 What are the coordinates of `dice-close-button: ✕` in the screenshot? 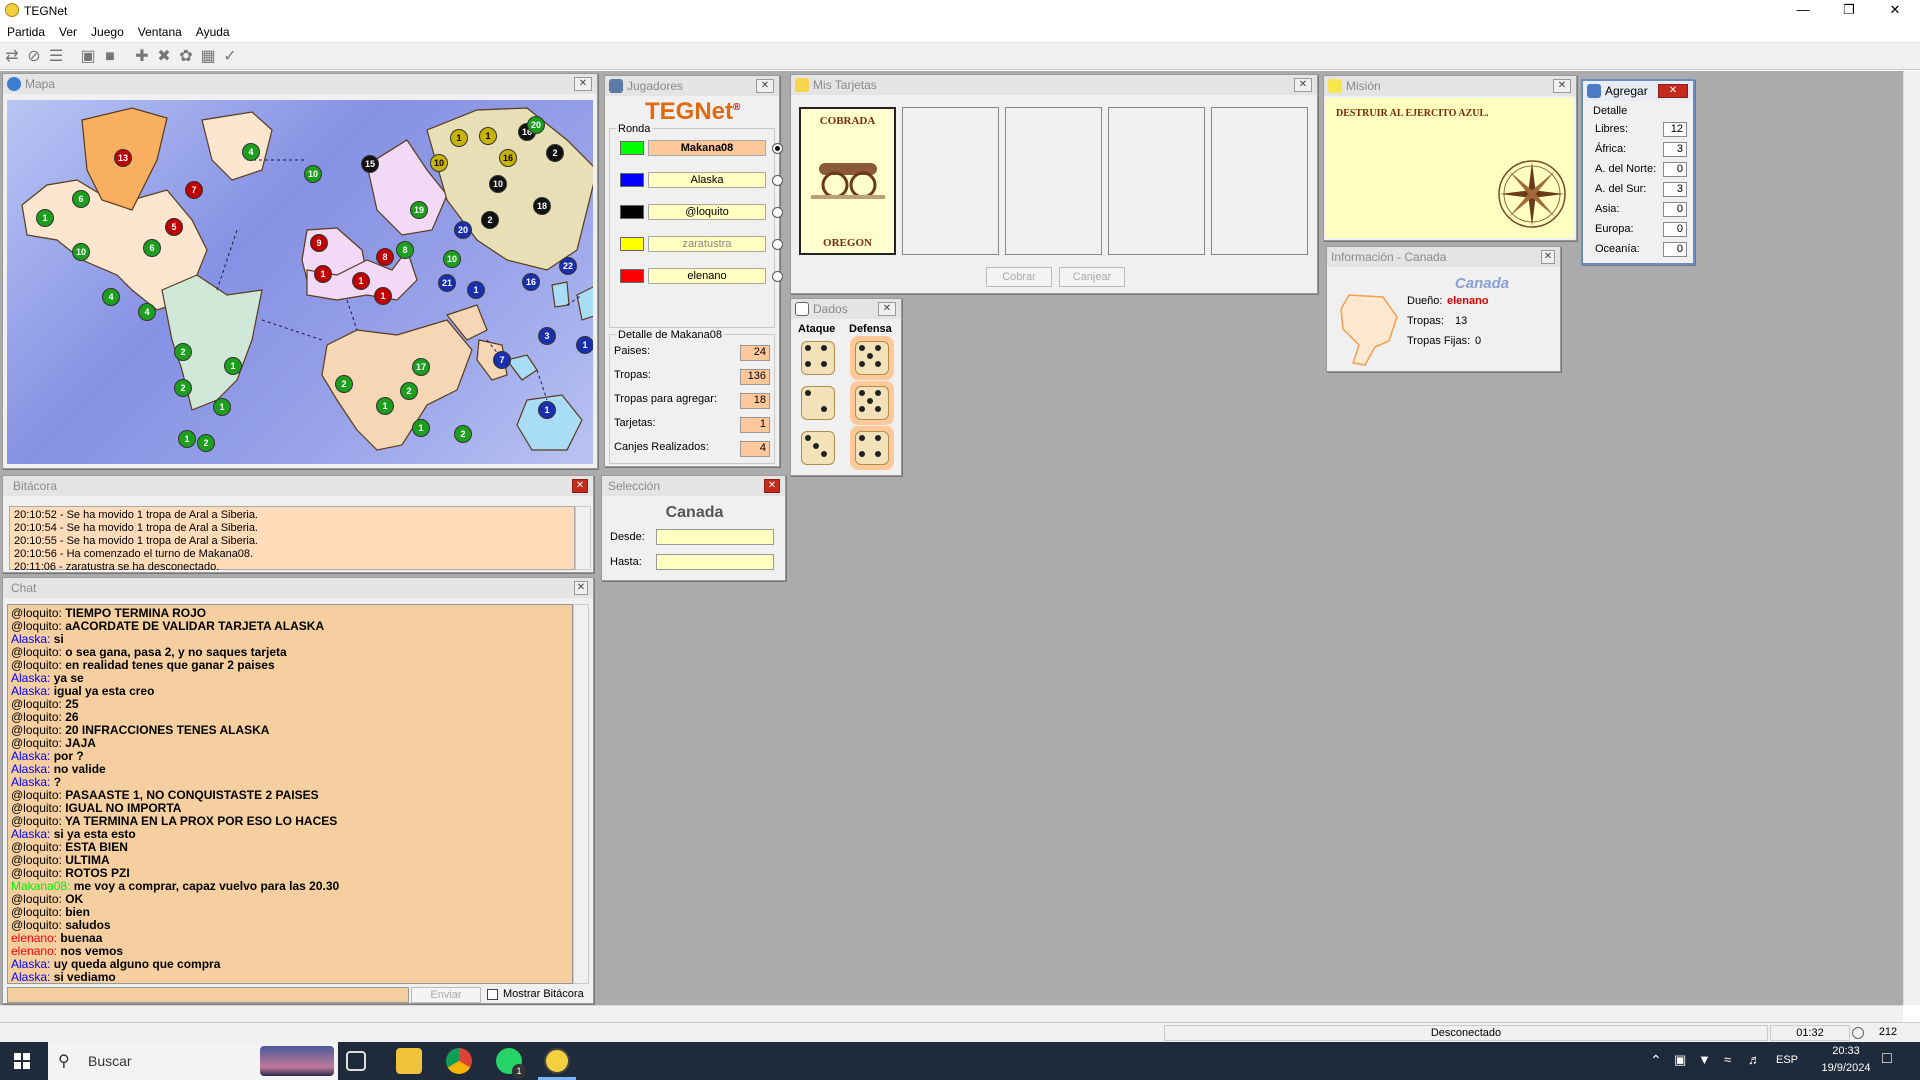 It's located at (887, 309).